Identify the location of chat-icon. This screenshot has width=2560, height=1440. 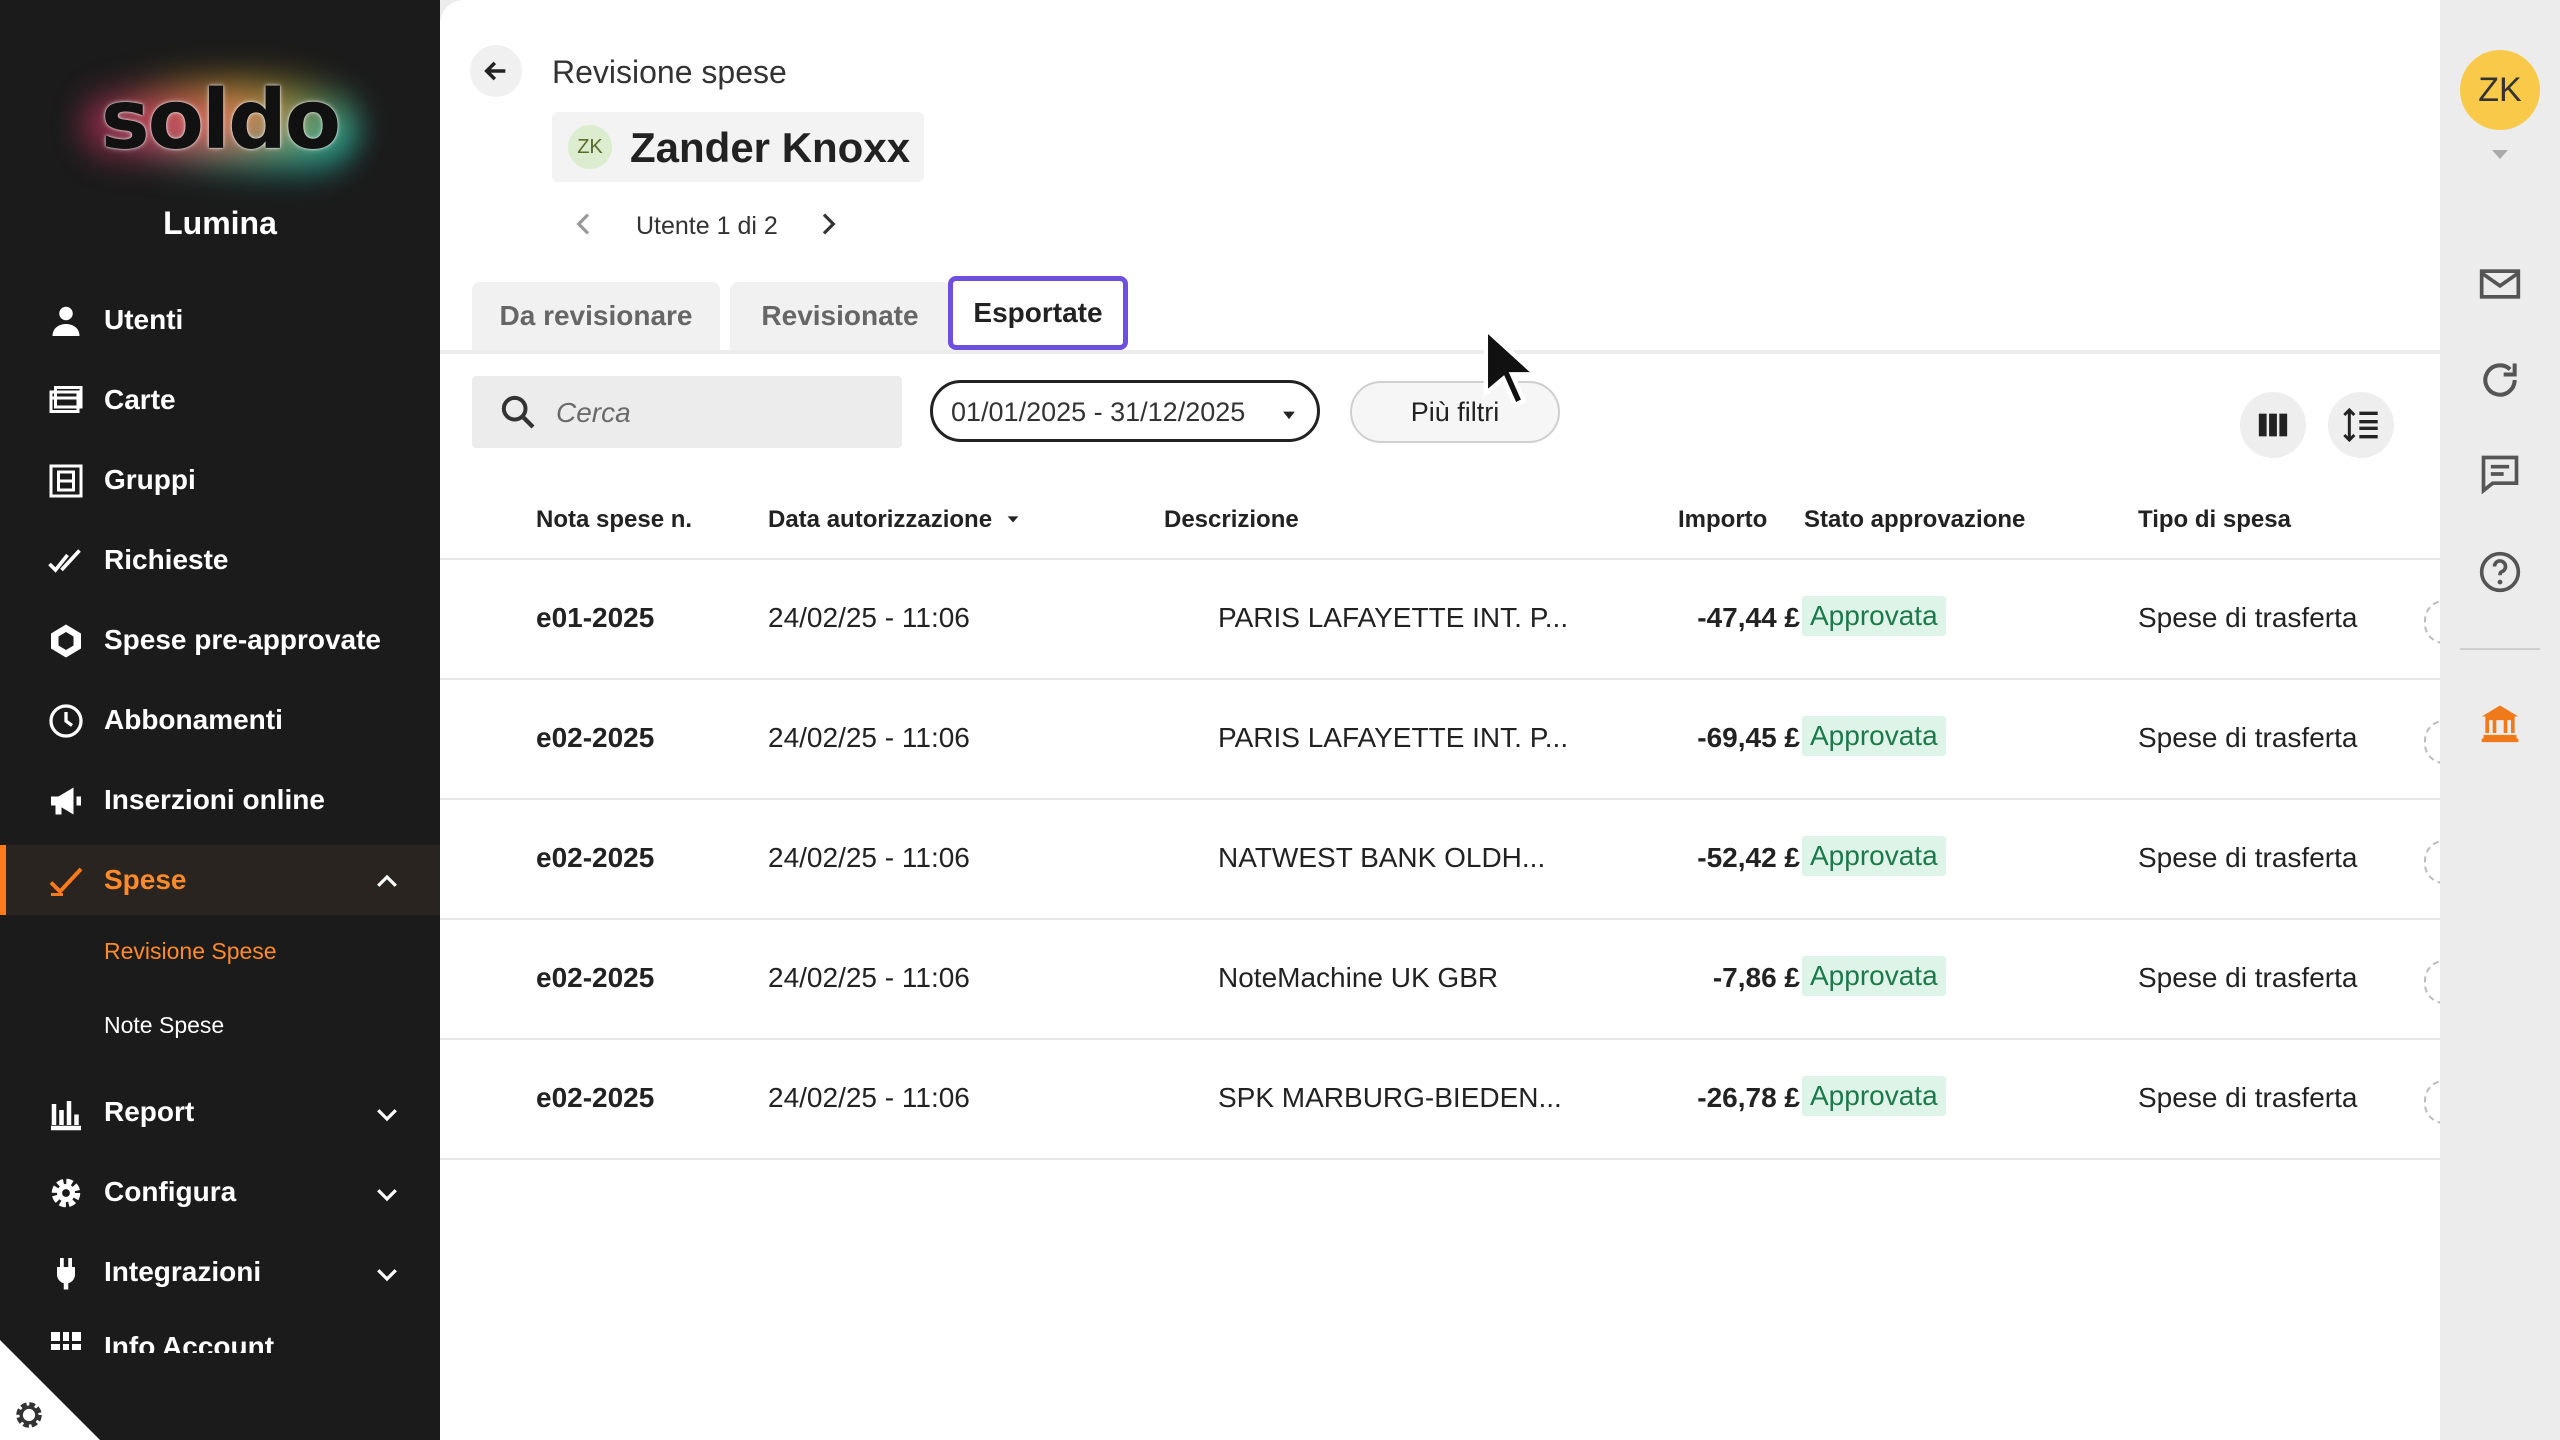
(2500, 474).